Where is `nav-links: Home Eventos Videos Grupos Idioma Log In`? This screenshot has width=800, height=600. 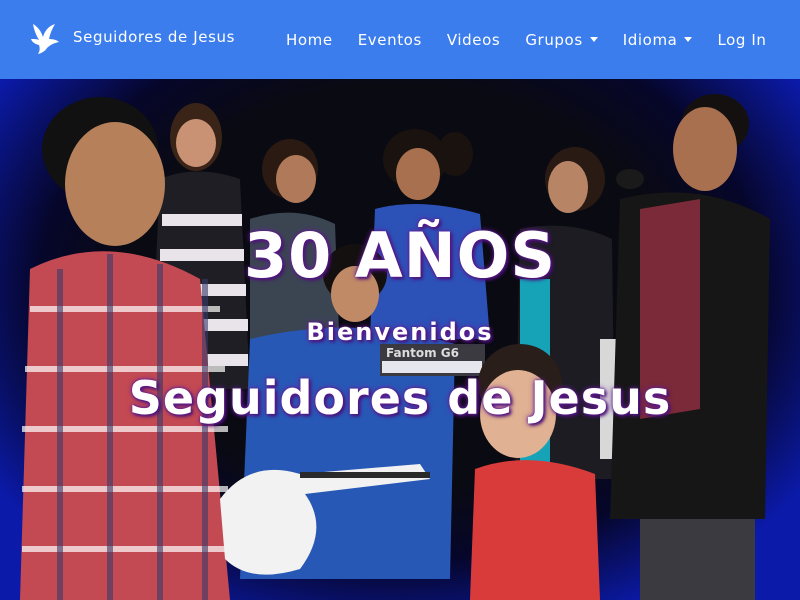 nav-links: Home Eventos Videos Grupos Idioma Log In is located at coordinates (539, 39).